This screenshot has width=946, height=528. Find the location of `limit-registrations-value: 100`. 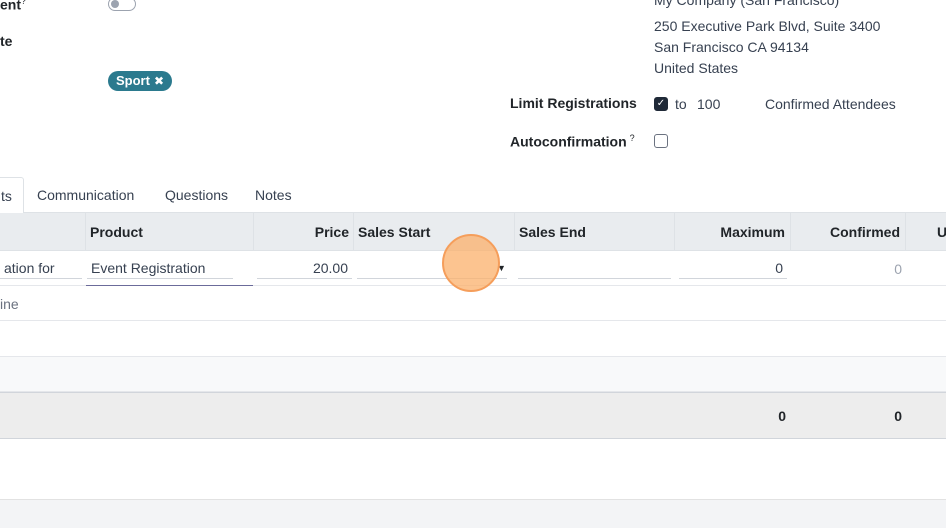

limit-registrations-value: 100 is located at coordinates (708, 104).